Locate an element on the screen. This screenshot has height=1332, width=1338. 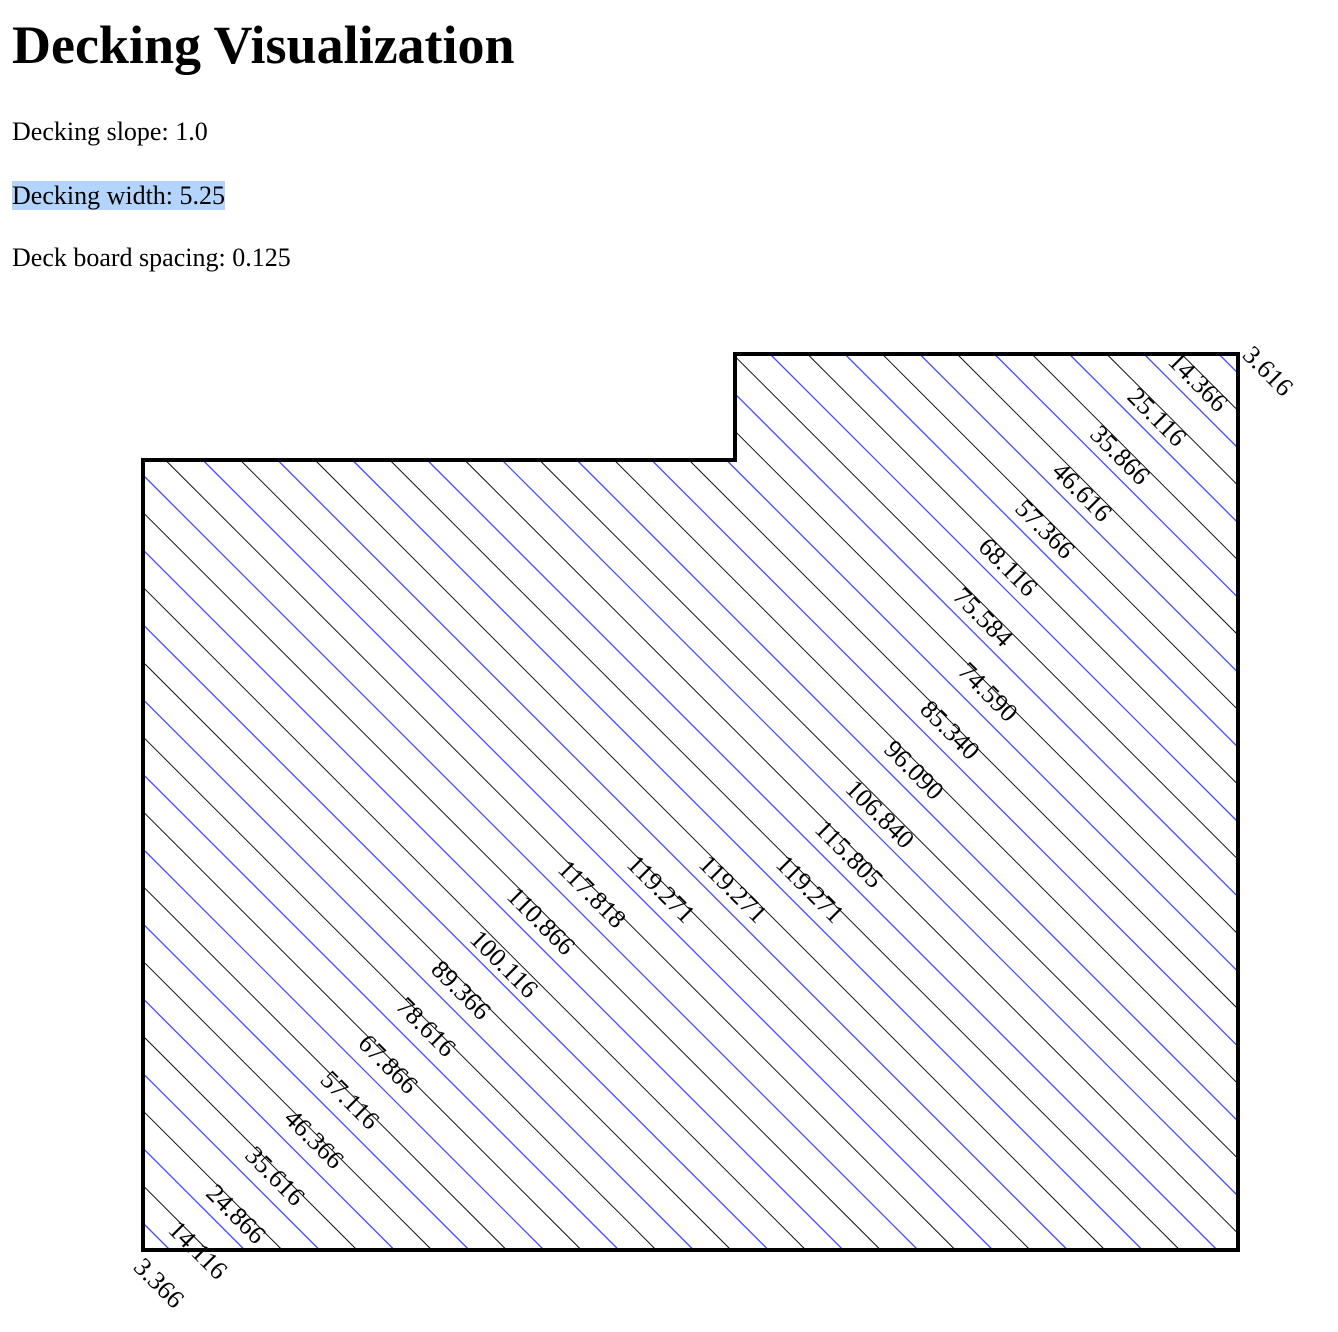
board-length-label: 117.818 is located at coordinates (592, 894).